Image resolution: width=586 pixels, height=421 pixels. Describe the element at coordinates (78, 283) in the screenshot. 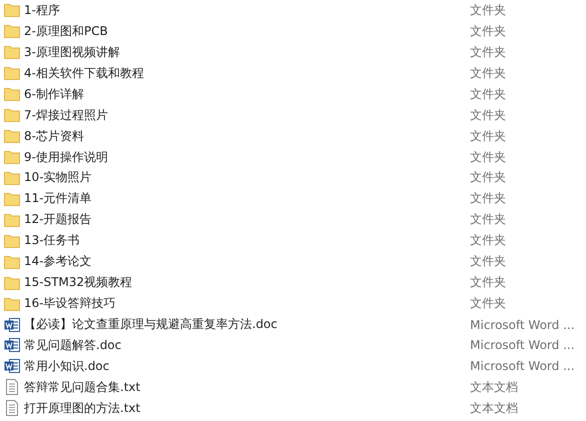

I see `file-name: 15-STM32视频教程` at that location.